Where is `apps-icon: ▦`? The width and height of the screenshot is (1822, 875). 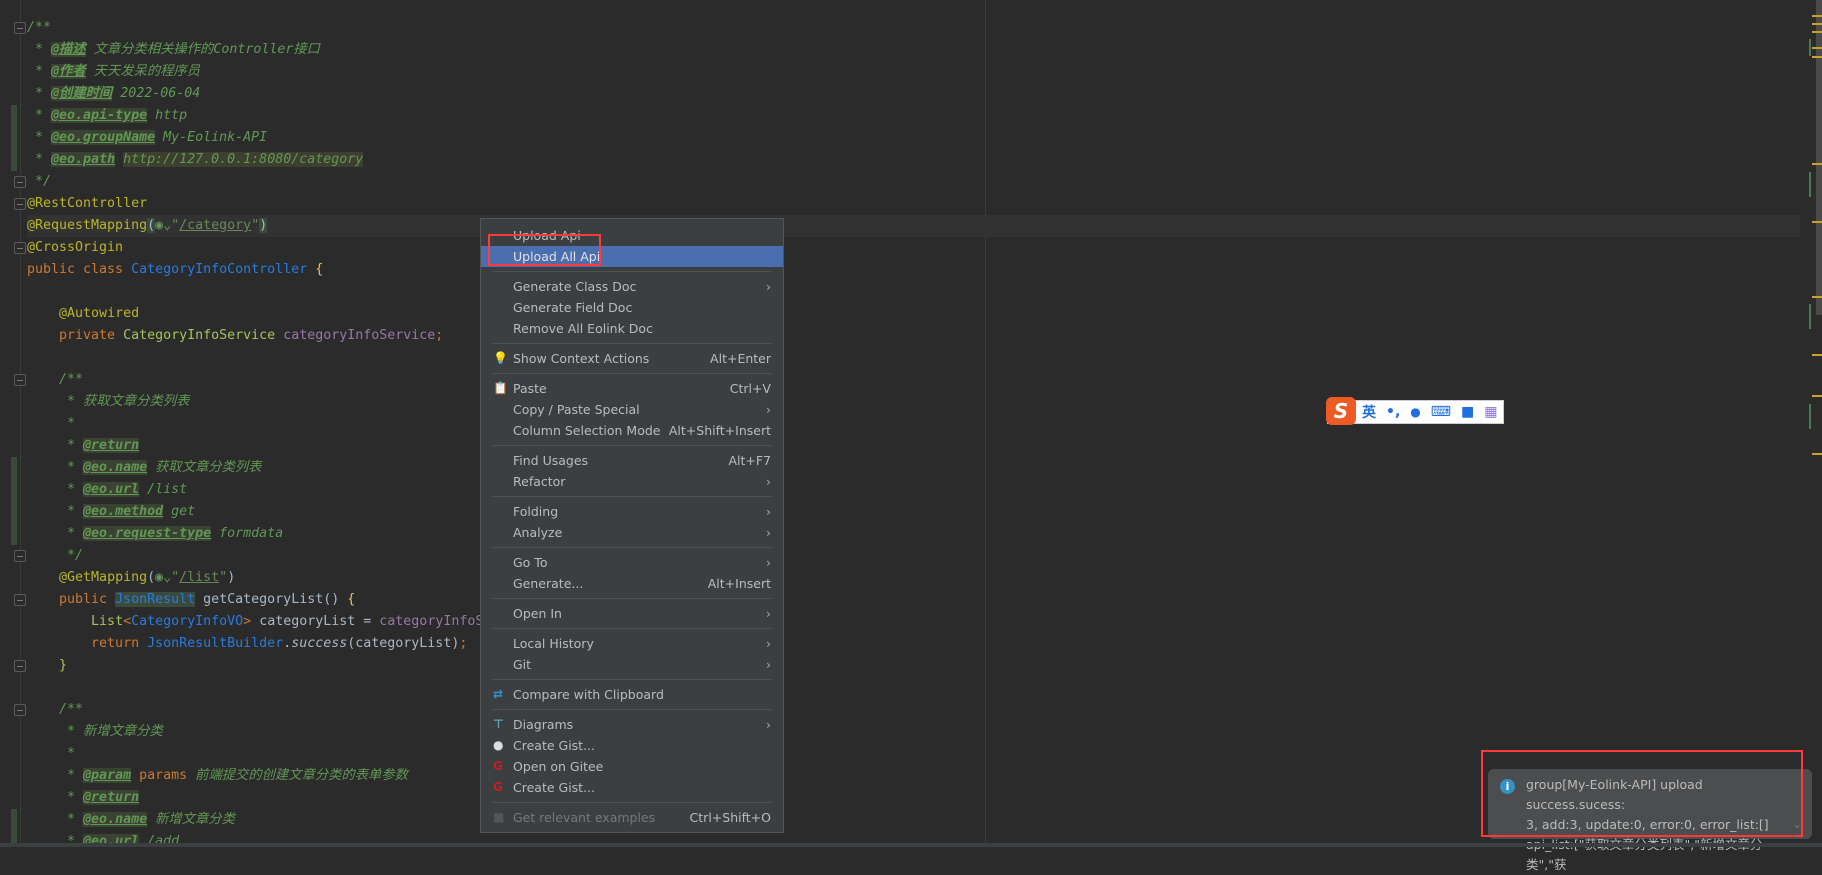
apps-icon: ▦ is located at coordinates (1490, 412).